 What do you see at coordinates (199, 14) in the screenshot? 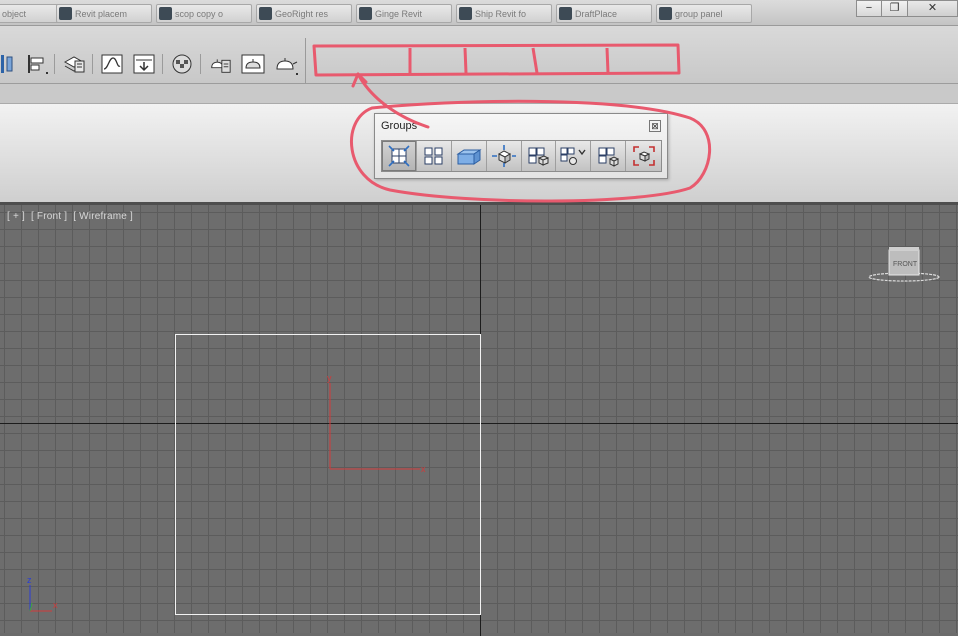
I see `tab-label: scop copy o` at bounding box center [199, 14].